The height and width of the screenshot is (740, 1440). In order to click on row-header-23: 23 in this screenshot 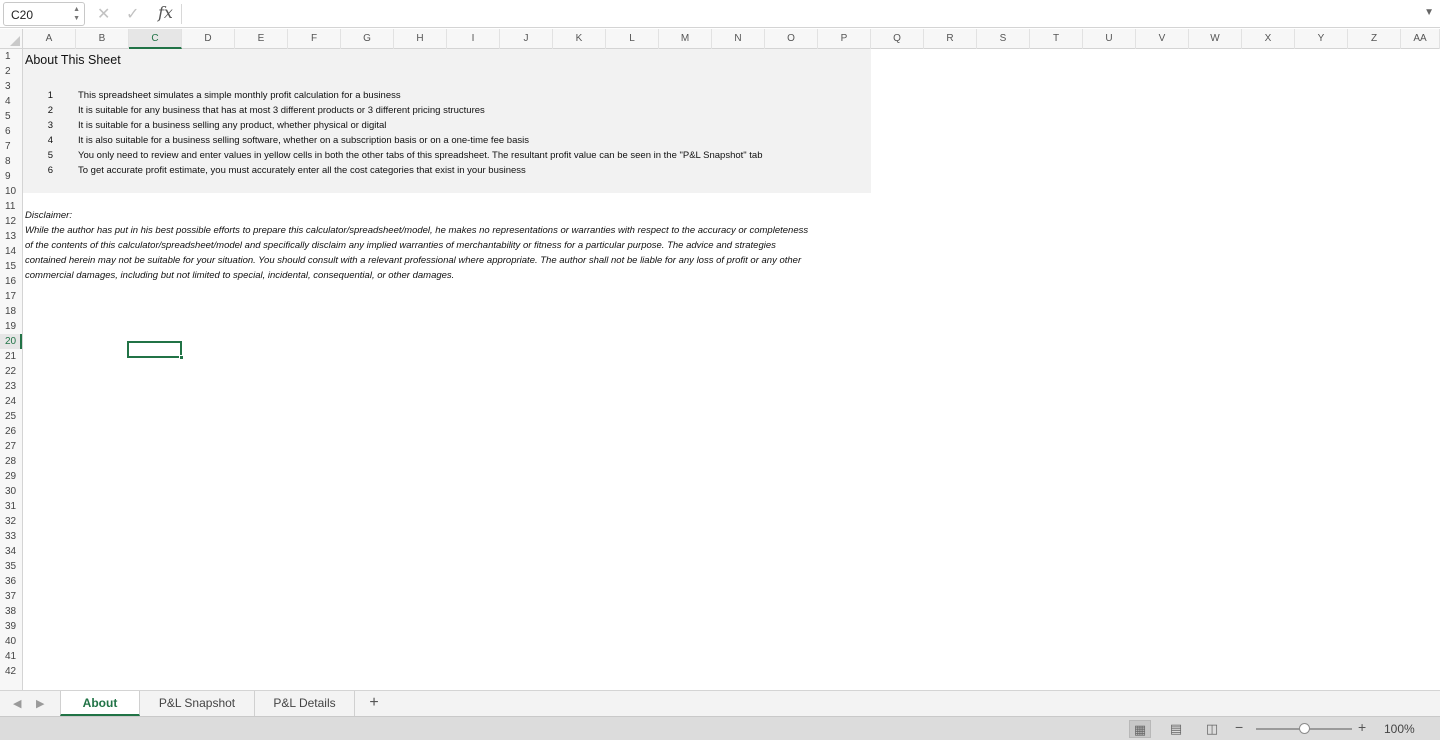, I will do `click(11, 386)`.